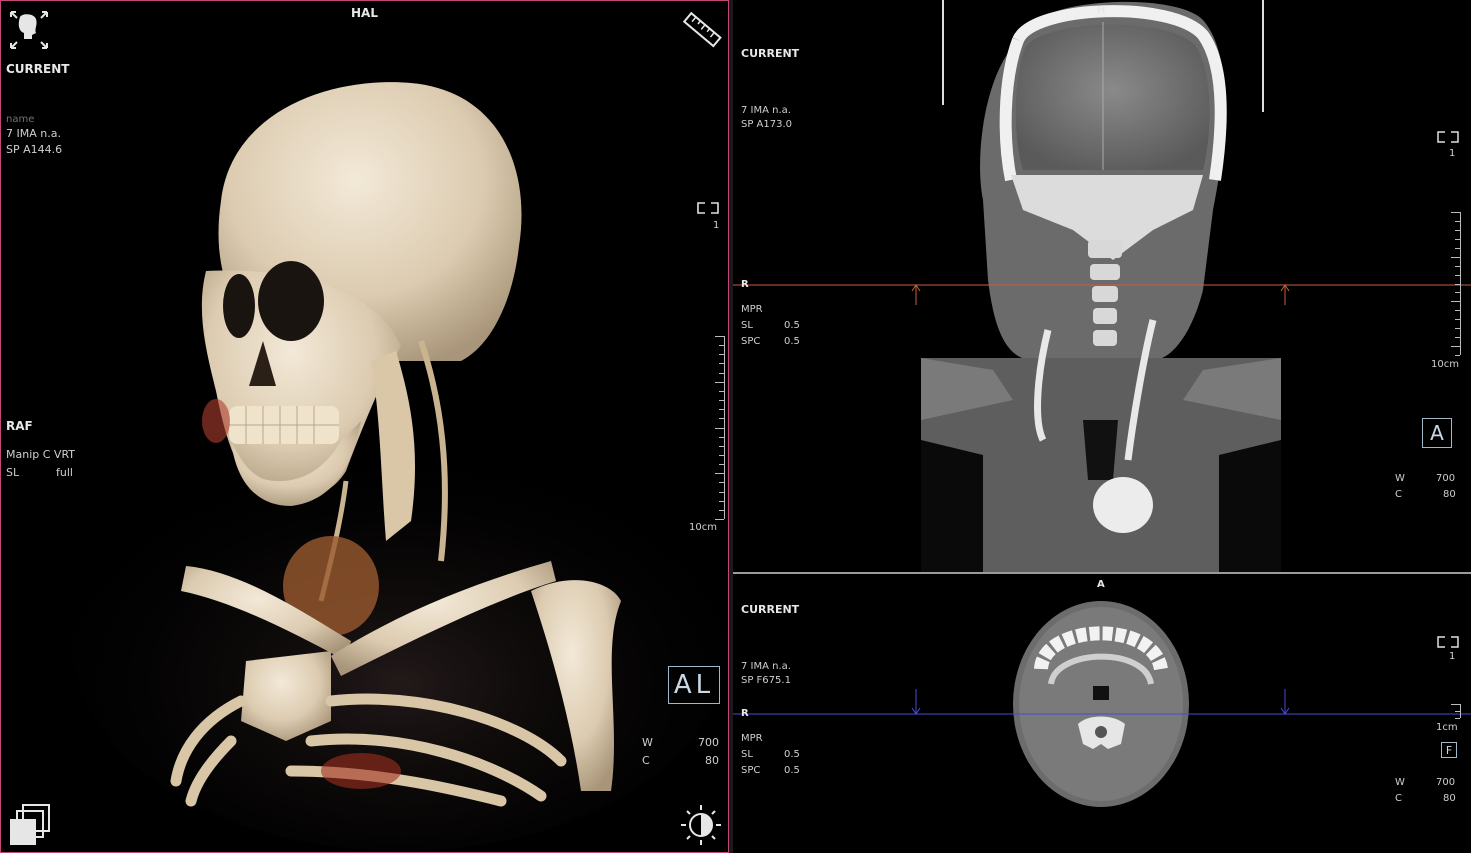 The height and width of the screenshot is (853, 1471). Describe the element at coordinates (745, 284) in the screenshot. I see `orientation-left-label: R` at that location.